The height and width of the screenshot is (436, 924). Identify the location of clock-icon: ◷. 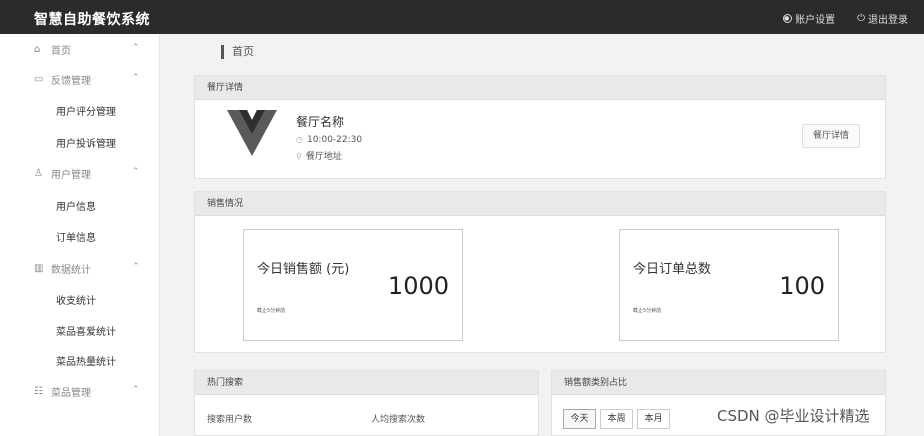
(299, 139).